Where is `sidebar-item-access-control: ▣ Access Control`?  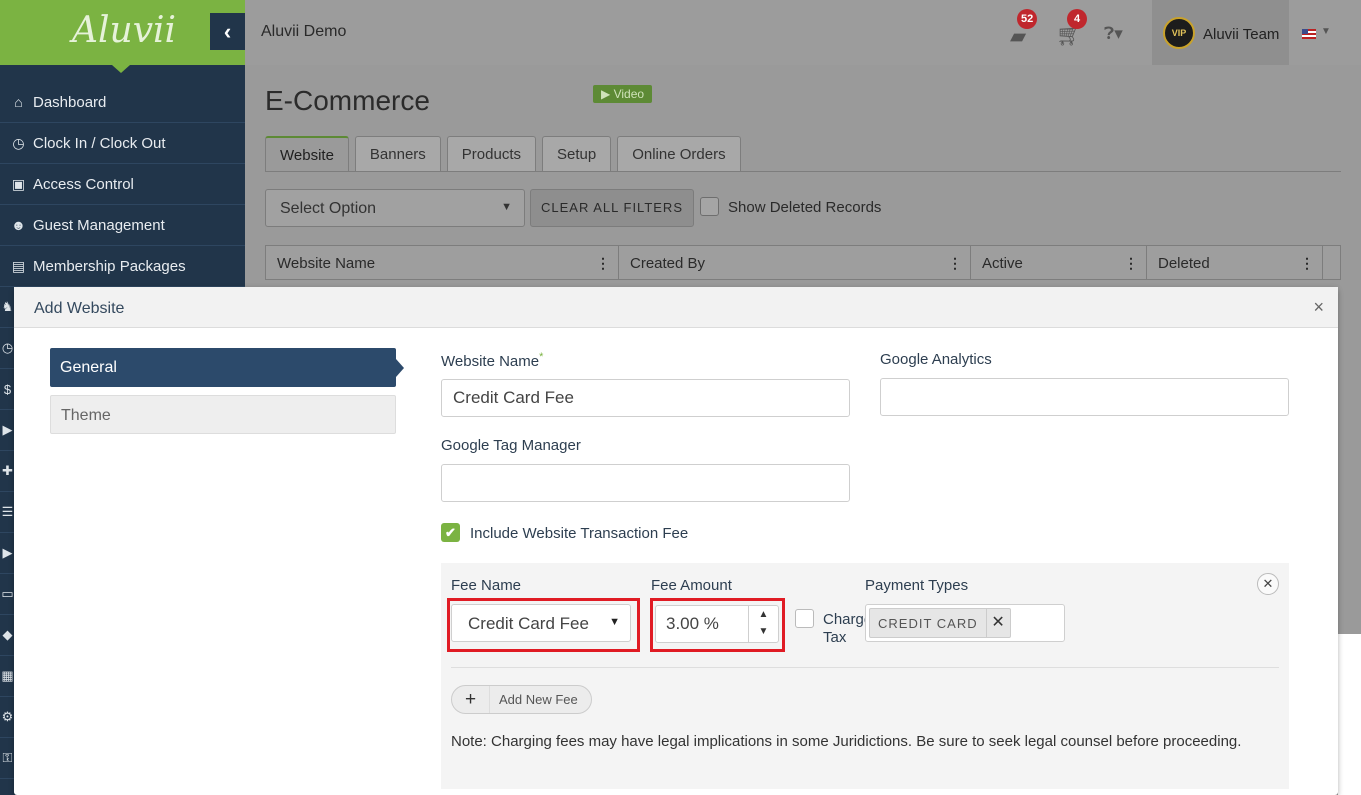
sidebar-item-access-control: ▣ Access Control is located at coordinates (122, 184).